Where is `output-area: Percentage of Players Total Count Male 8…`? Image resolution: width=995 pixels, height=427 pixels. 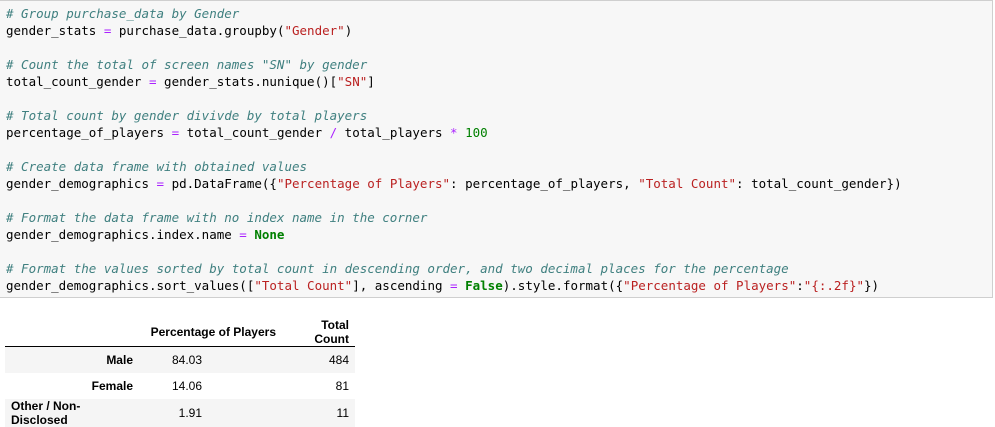
output-area: Percentage of Players Total Count Male 8… is located at coordinates (180, 372).